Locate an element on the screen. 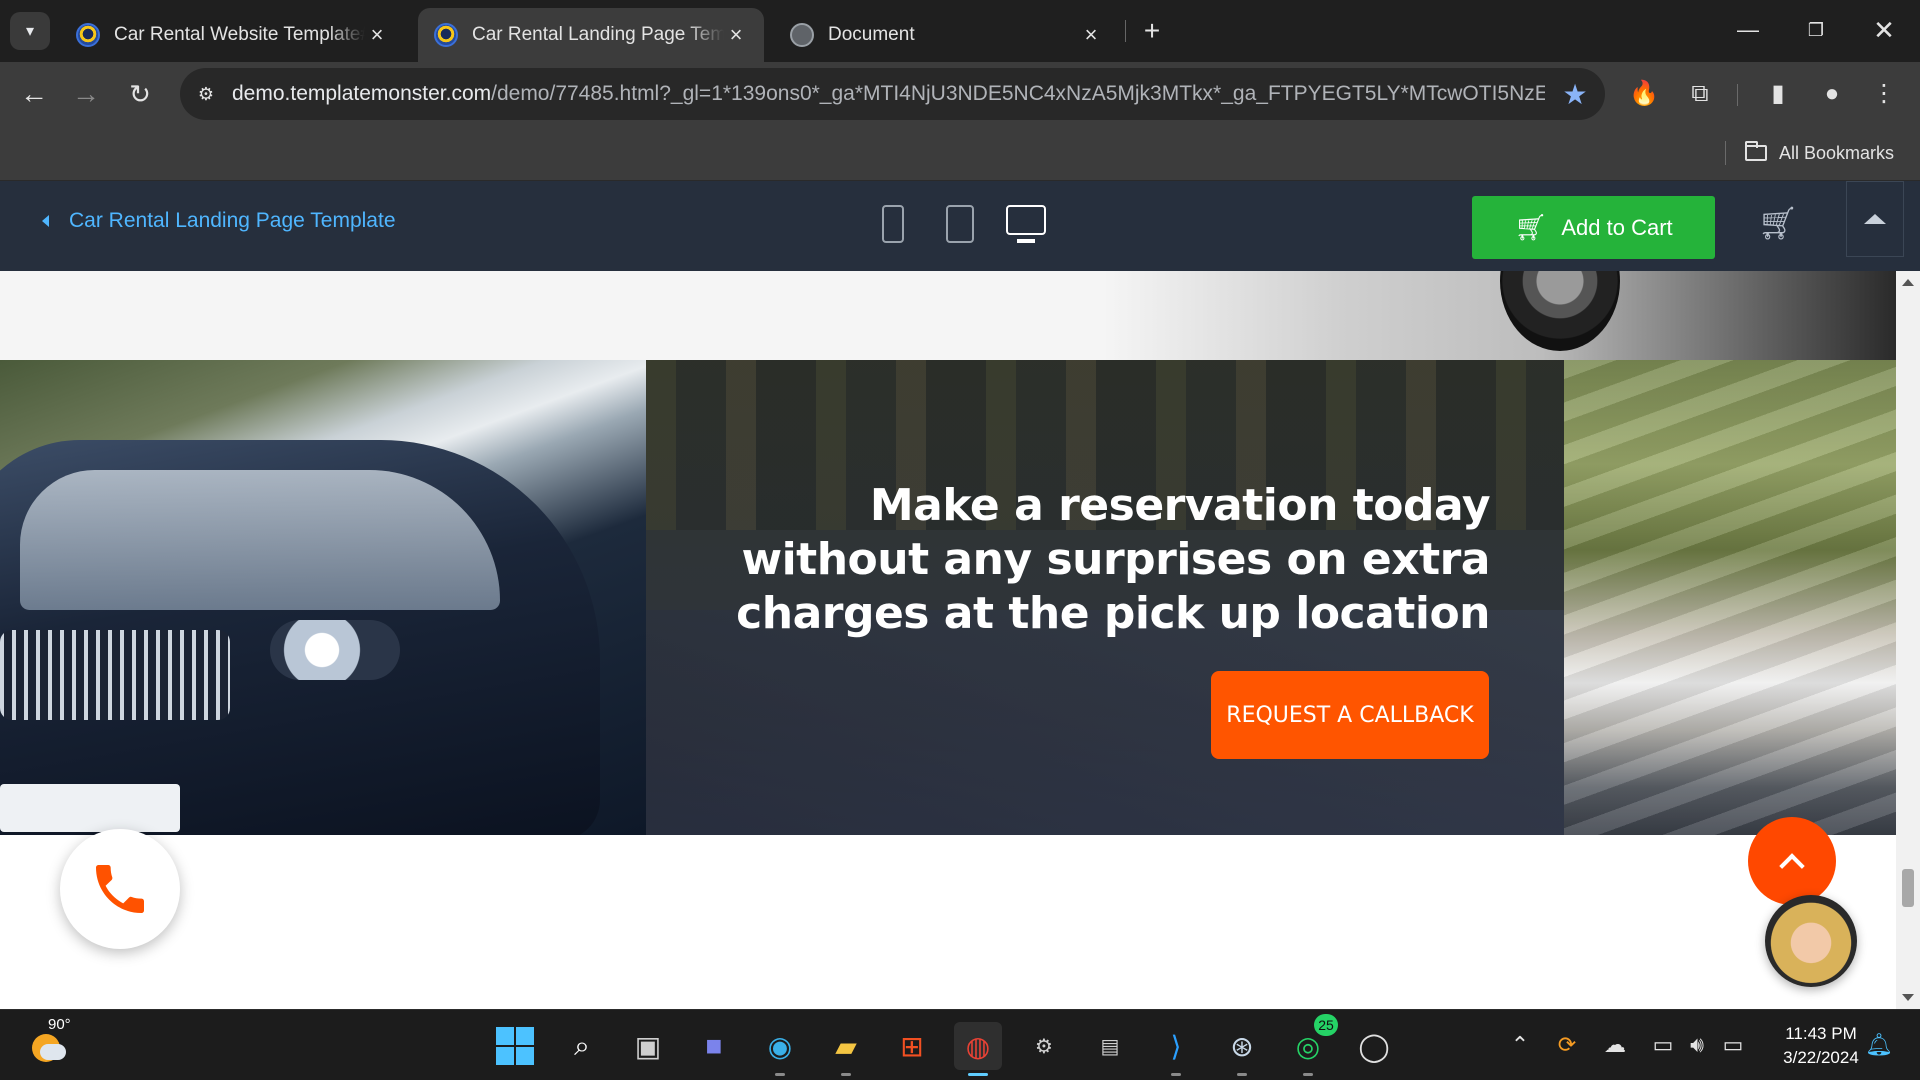 Image resolution: width=1920 pixels, height=1080 pixels. weather-temperature: 90° is located at coordinates (59, 1024).